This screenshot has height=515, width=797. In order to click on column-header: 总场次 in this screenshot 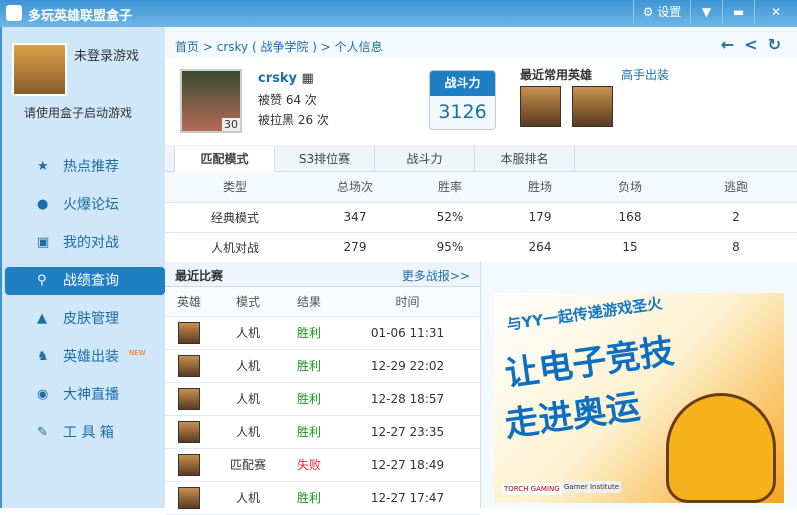, I will do `click(355, 187)`.